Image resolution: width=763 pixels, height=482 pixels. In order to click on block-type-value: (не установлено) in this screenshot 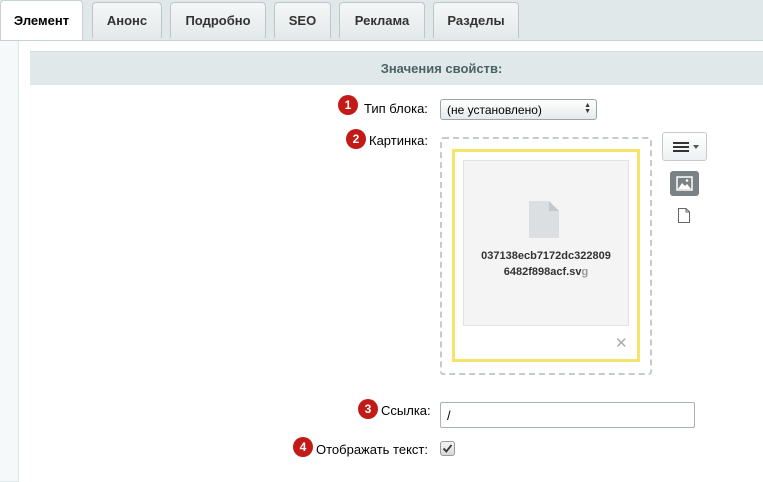, I will do `click(494, 109)`.